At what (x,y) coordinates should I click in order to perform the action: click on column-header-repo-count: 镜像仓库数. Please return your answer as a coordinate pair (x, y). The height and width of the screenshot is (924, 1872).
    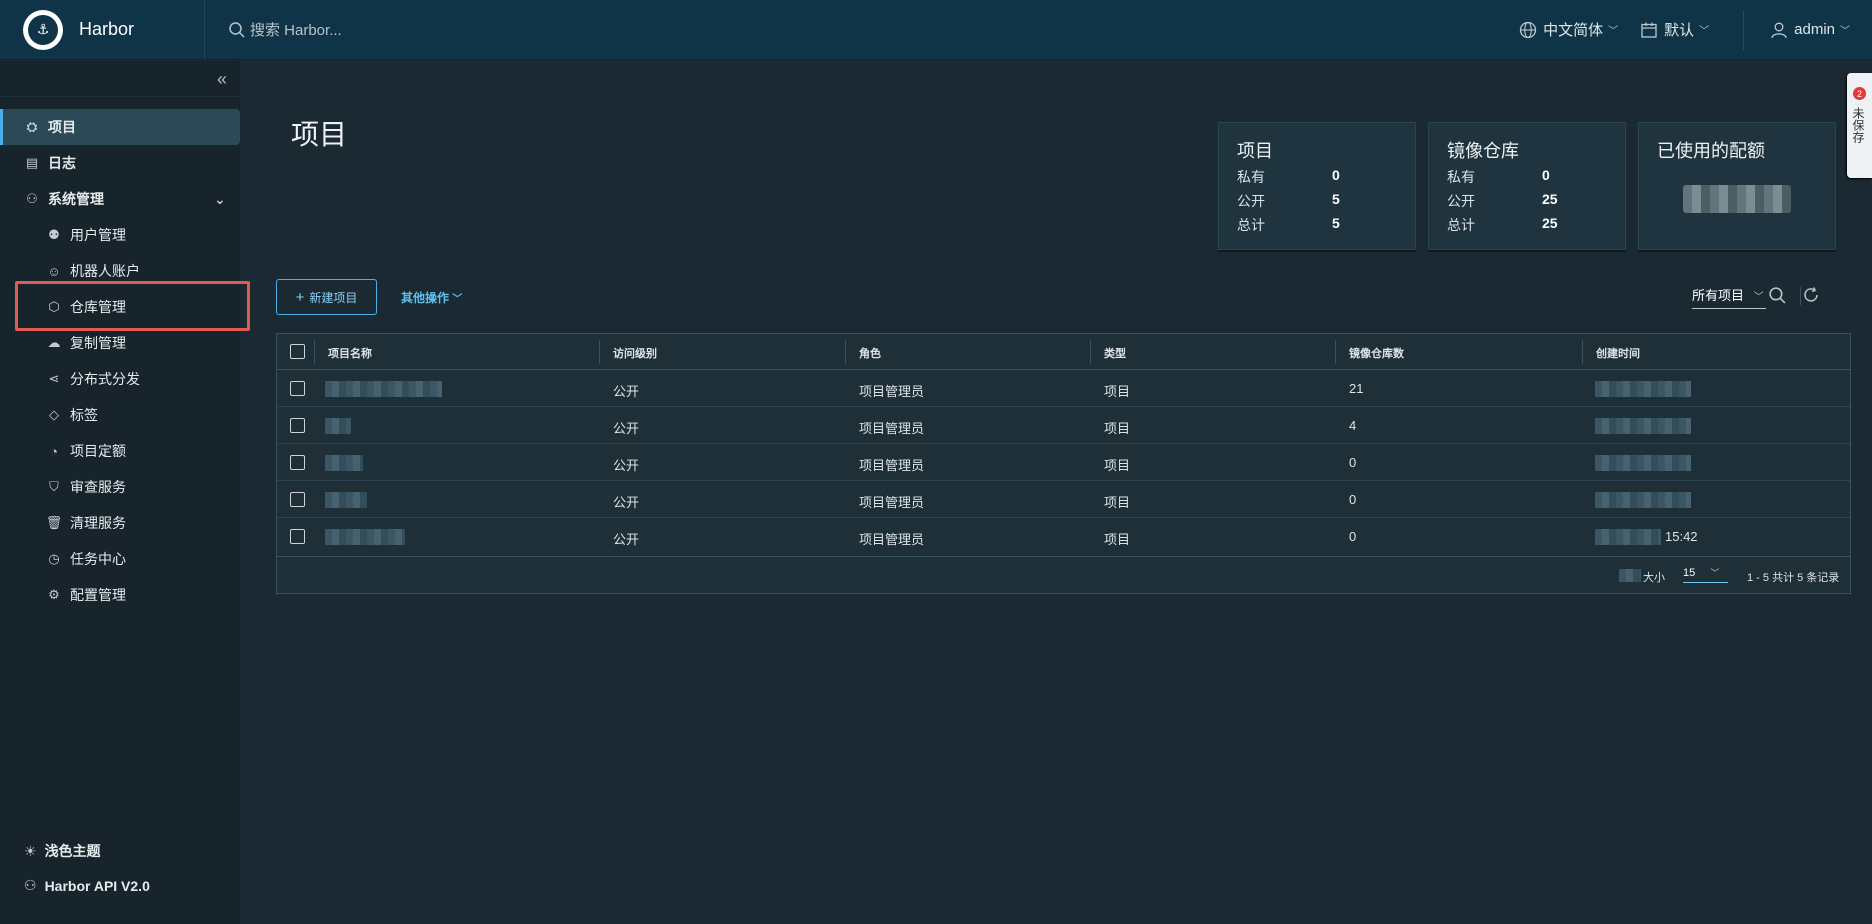
    Looking at the image, I should click on (1376, 353).